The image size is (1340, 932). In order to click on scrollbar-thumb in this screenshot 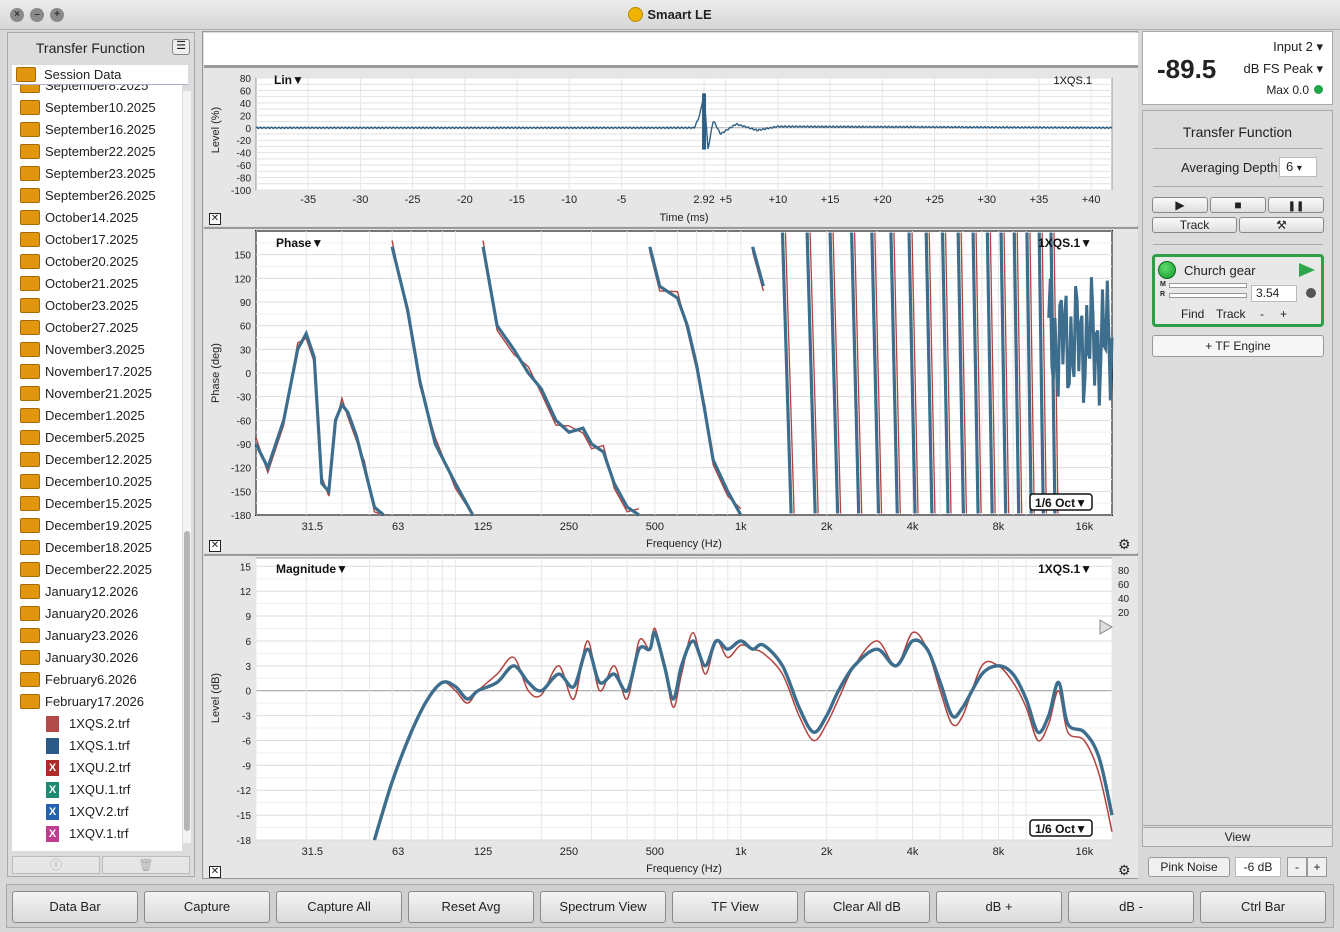, I will do `click(187, 681)`.